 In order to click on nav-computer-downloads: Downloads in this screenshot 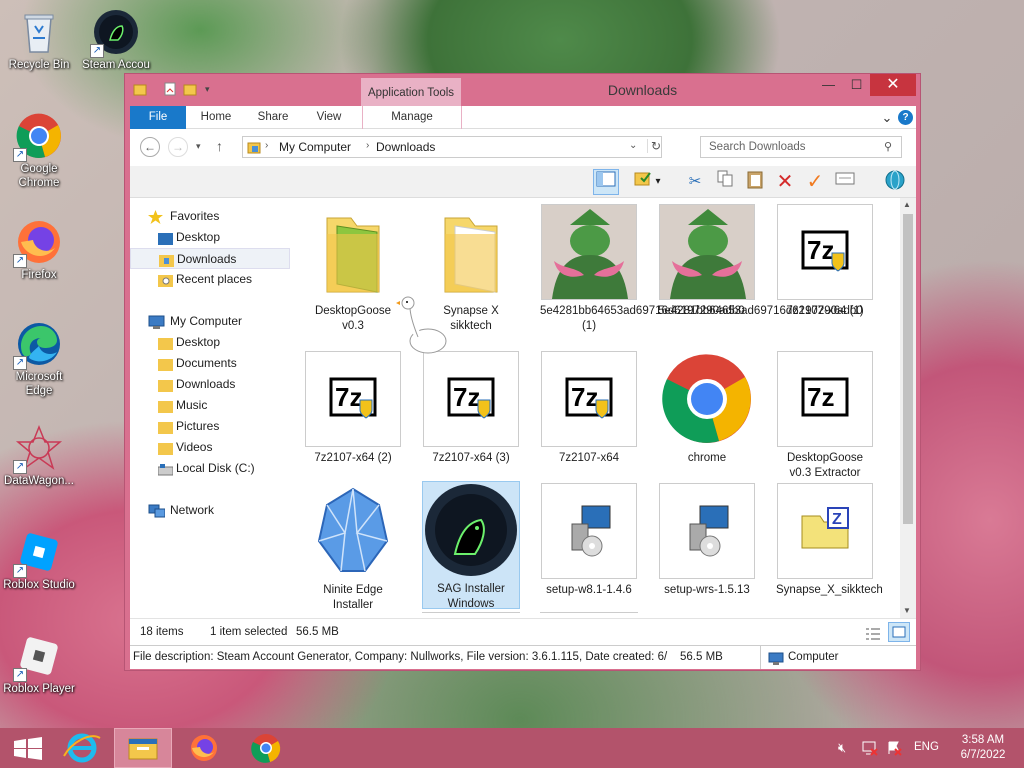, I will do `click(210, 384)`.